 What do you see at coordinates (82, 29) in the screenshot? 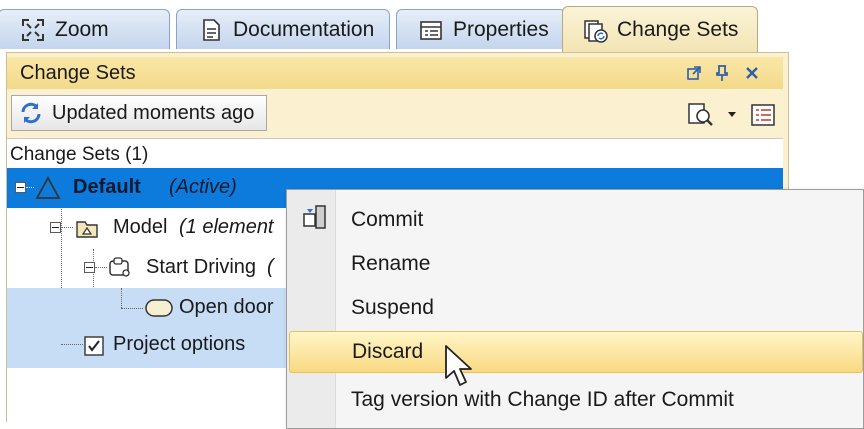
I see `tab-label: Zoom` at bounding box center [82, 29].